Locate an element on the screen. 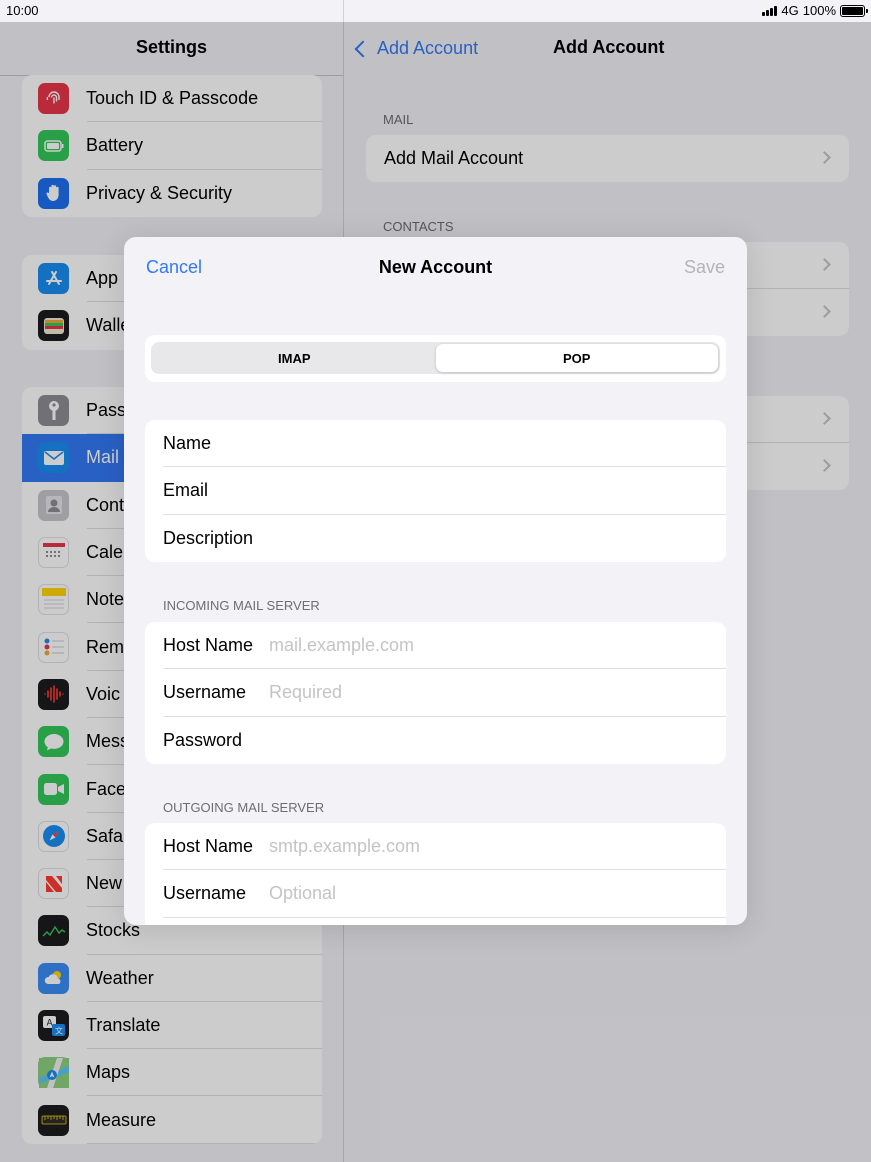 This screenshot has height=1162, width=871. outgoing-host-input is located at coordinates (484, 847).